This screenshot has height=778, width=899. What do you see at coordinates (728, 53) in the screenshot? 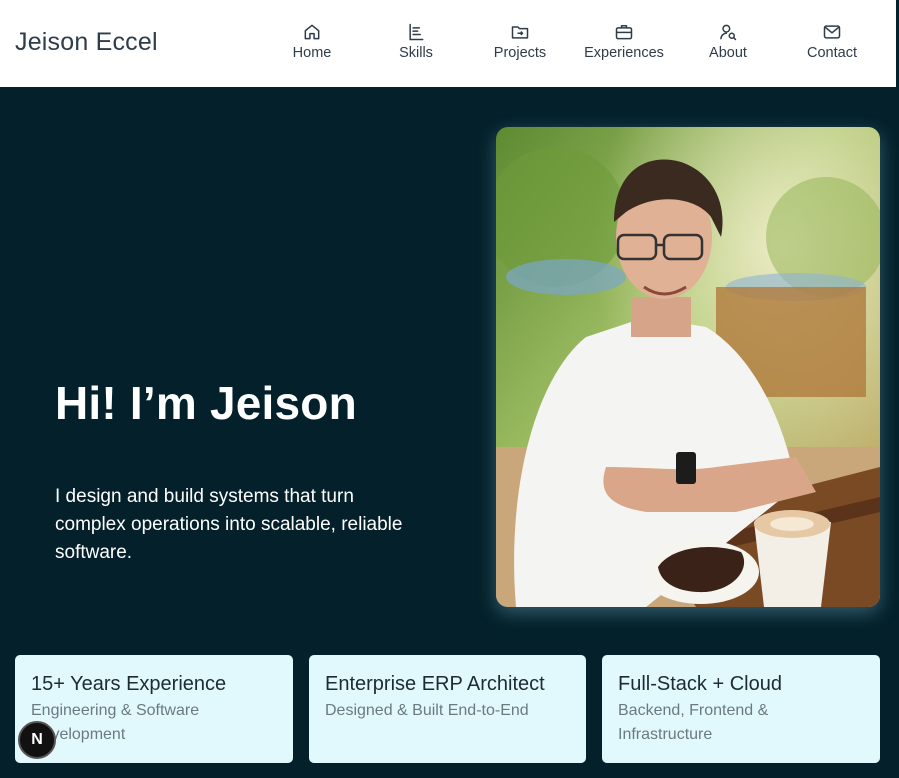
I see `nav-about-label: About` at bounding box center [728, 53].